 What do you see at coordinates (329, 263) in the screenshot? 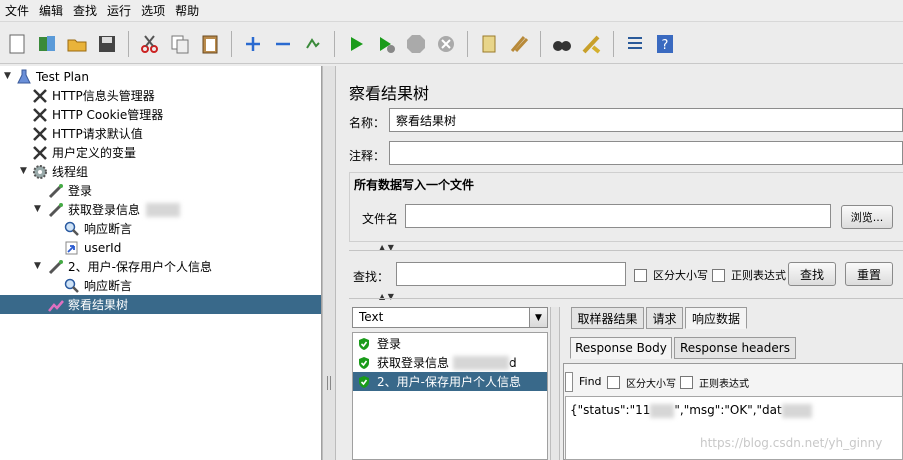
I see `main-splitter` at bounding box center [329, 263].